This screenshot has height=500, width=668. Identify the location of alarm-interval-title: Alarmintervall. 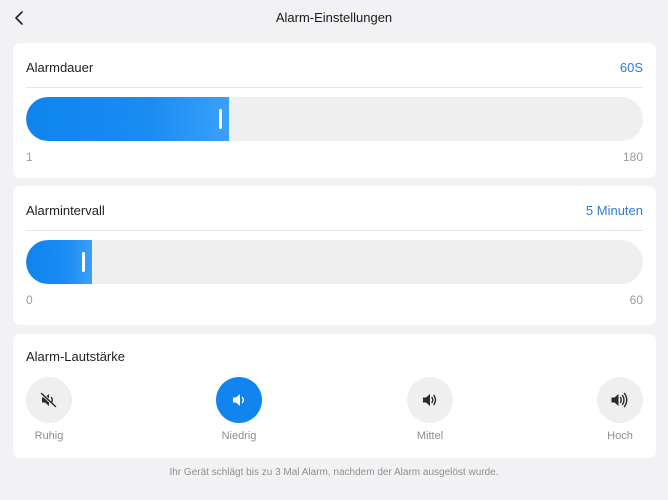
(65, 210).